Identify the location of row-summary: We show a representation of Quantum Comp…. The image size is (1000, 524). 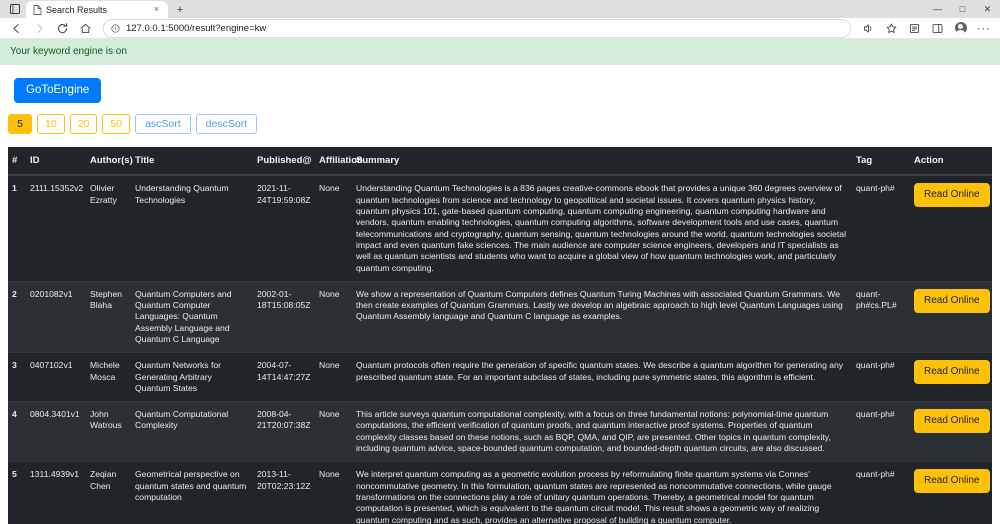
(602, 316).